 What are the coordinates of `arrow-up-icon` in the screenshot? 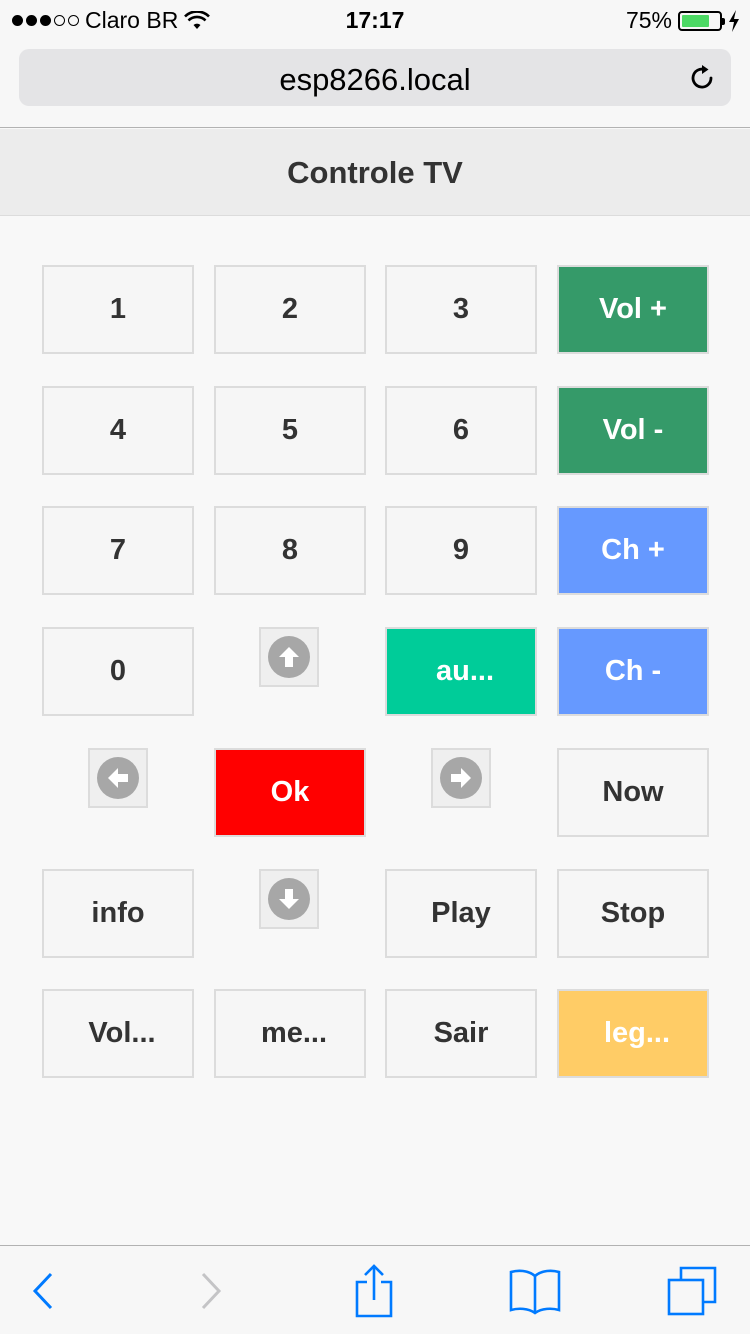 It's located at (289, 657).